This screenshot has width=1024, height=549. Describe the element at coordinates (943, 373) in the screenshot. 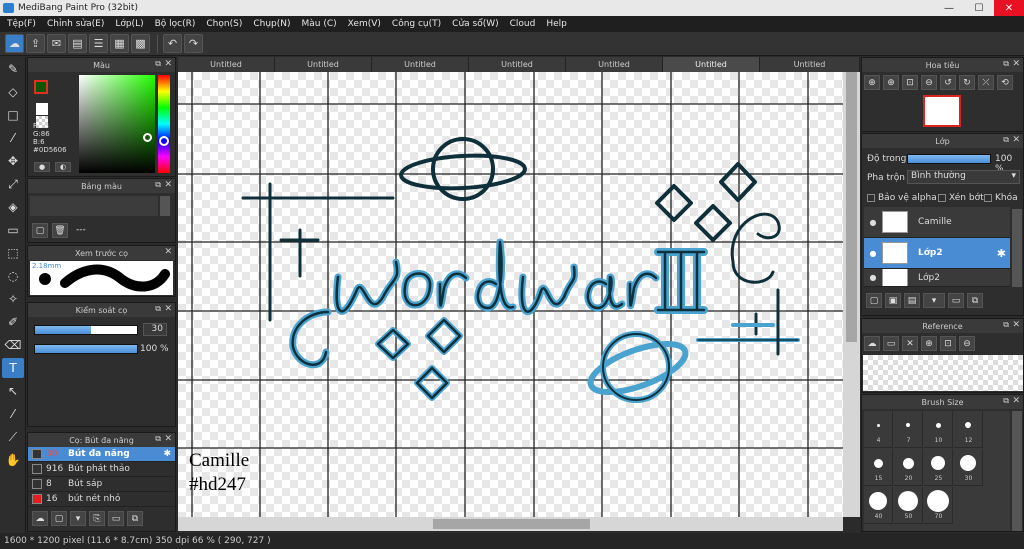

I see `reference-area` at that location.